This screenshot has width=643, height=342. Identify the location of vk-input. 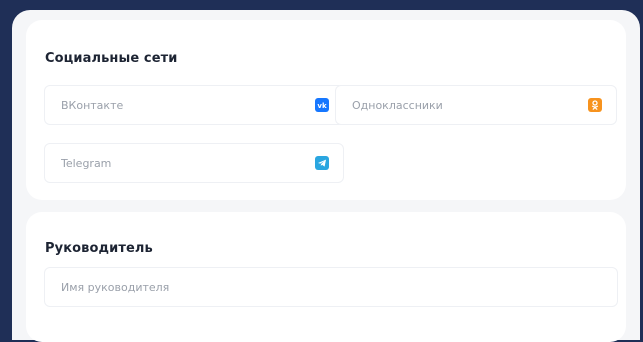
(194, 105).